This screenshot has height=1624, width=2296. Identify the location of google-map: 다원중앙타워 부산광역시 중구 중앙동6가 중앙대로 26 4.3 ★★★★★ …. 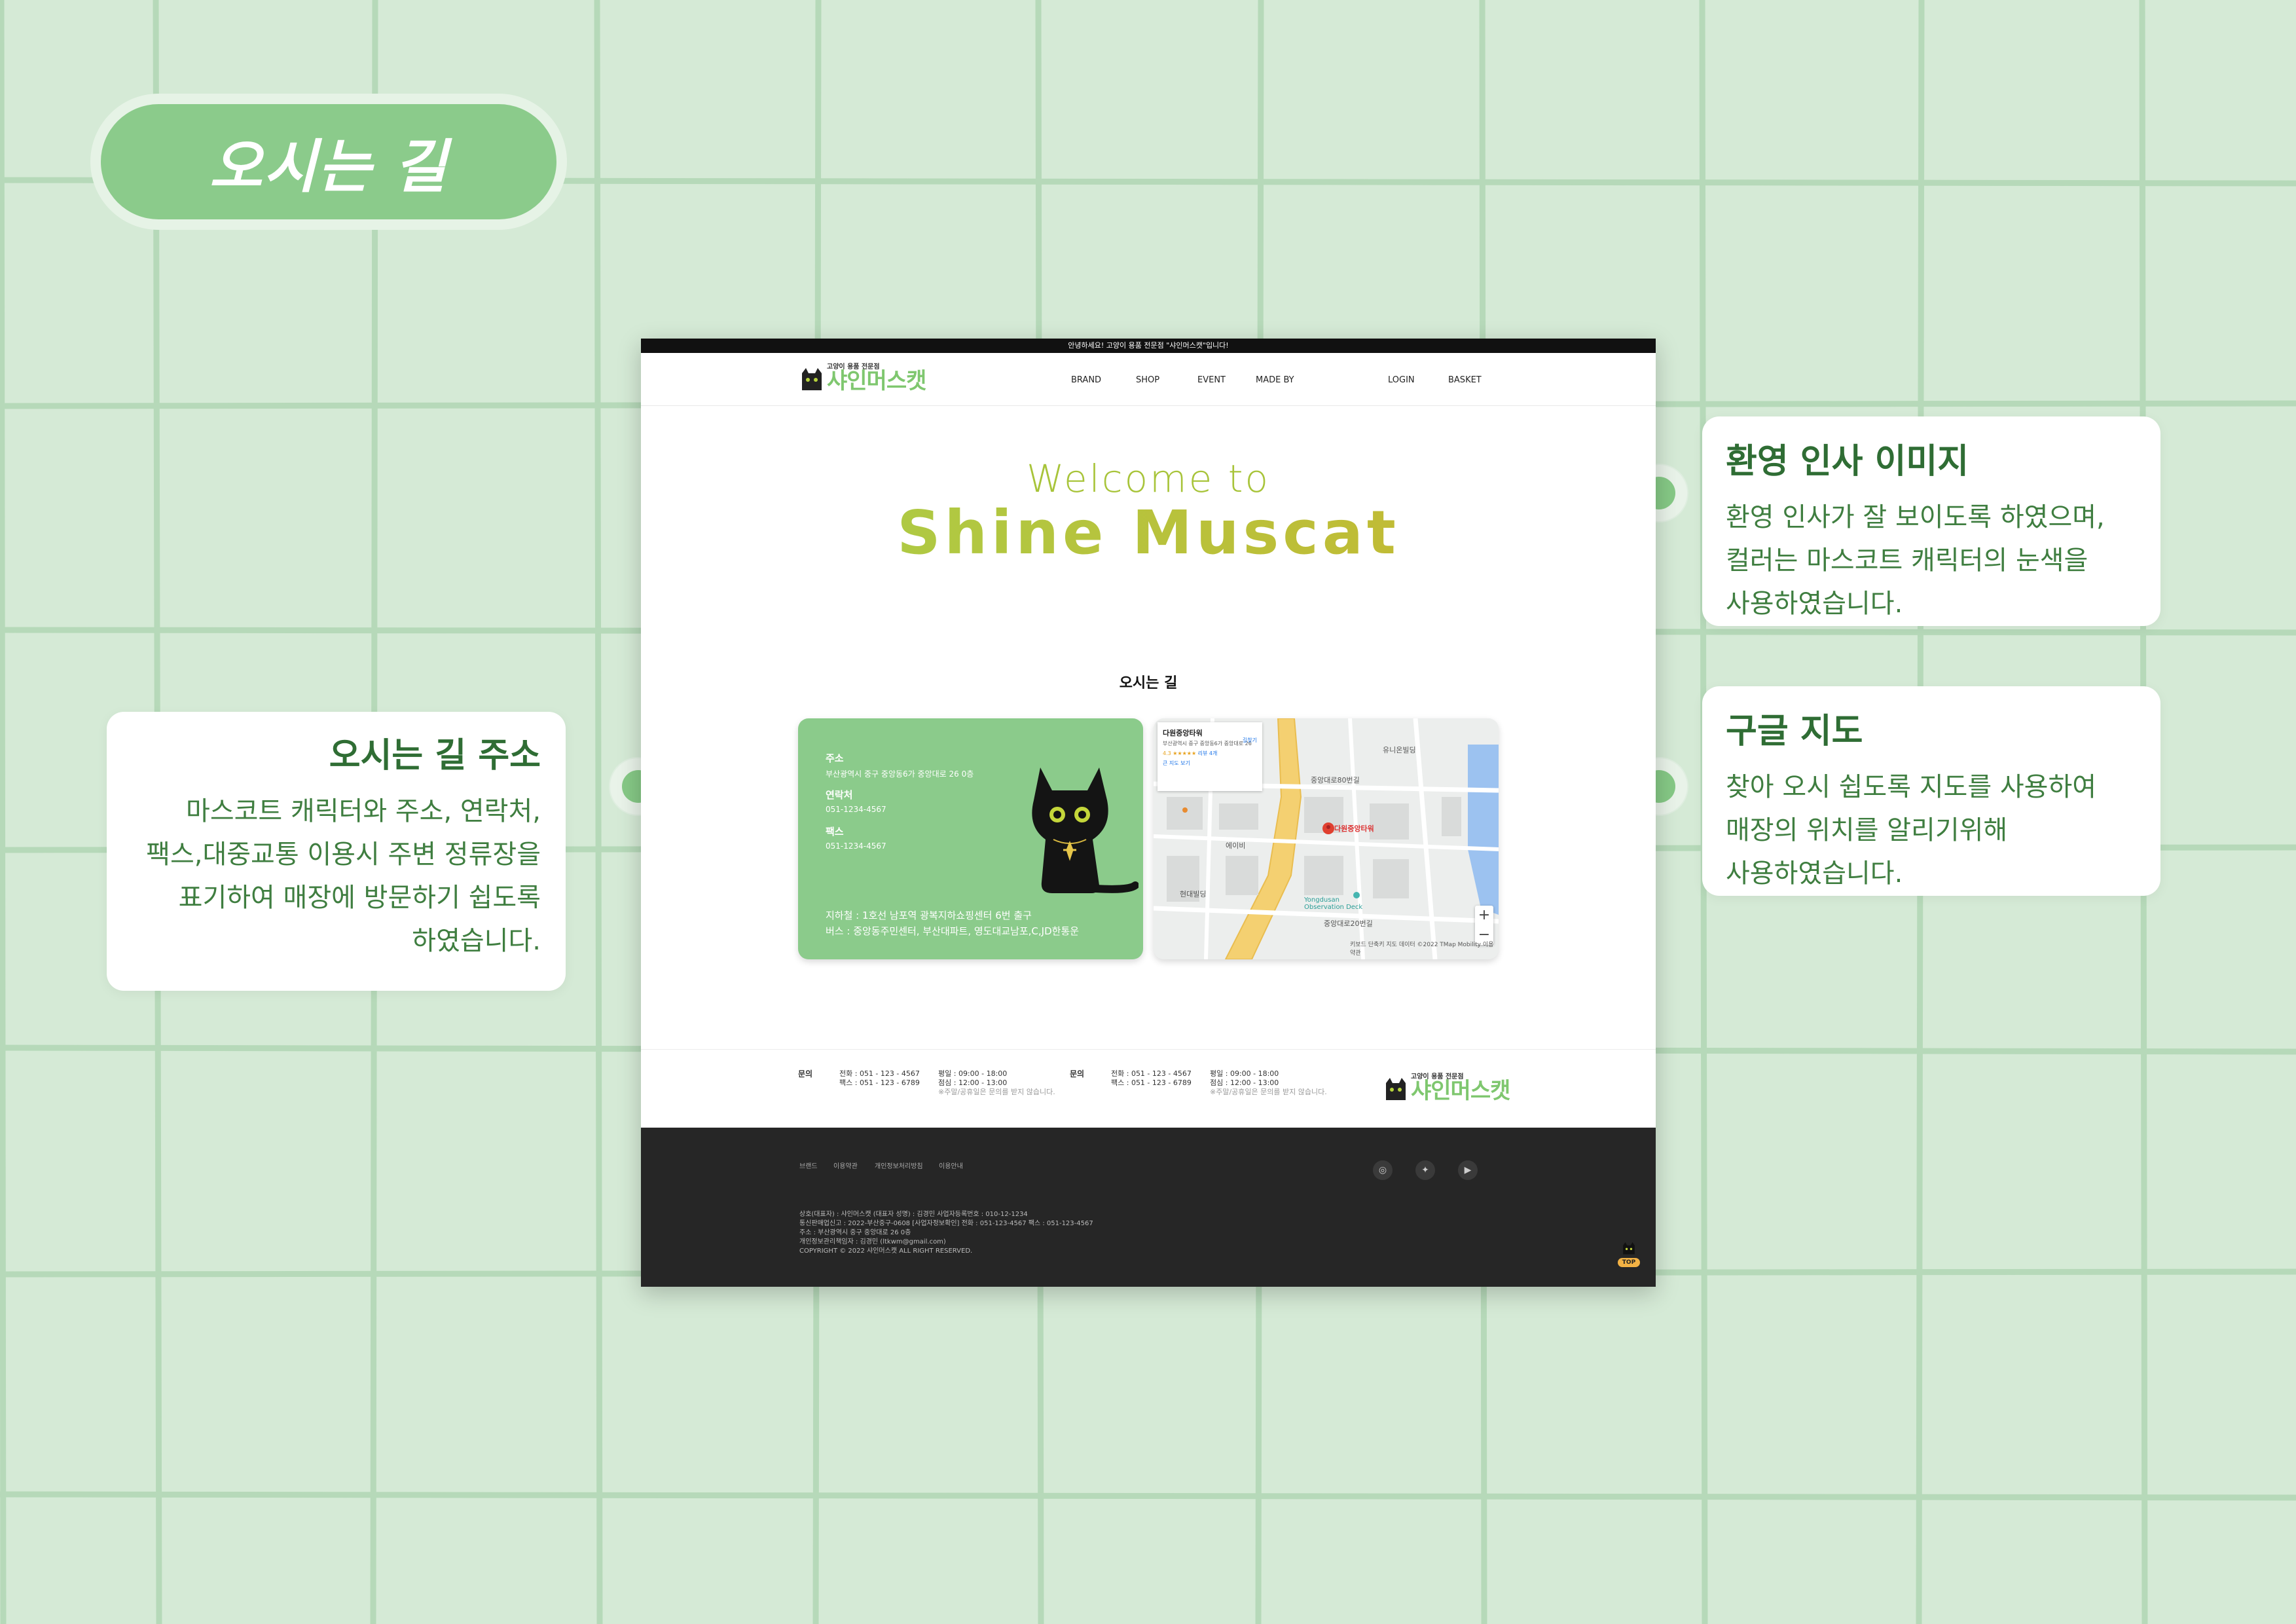
(1326, 838).